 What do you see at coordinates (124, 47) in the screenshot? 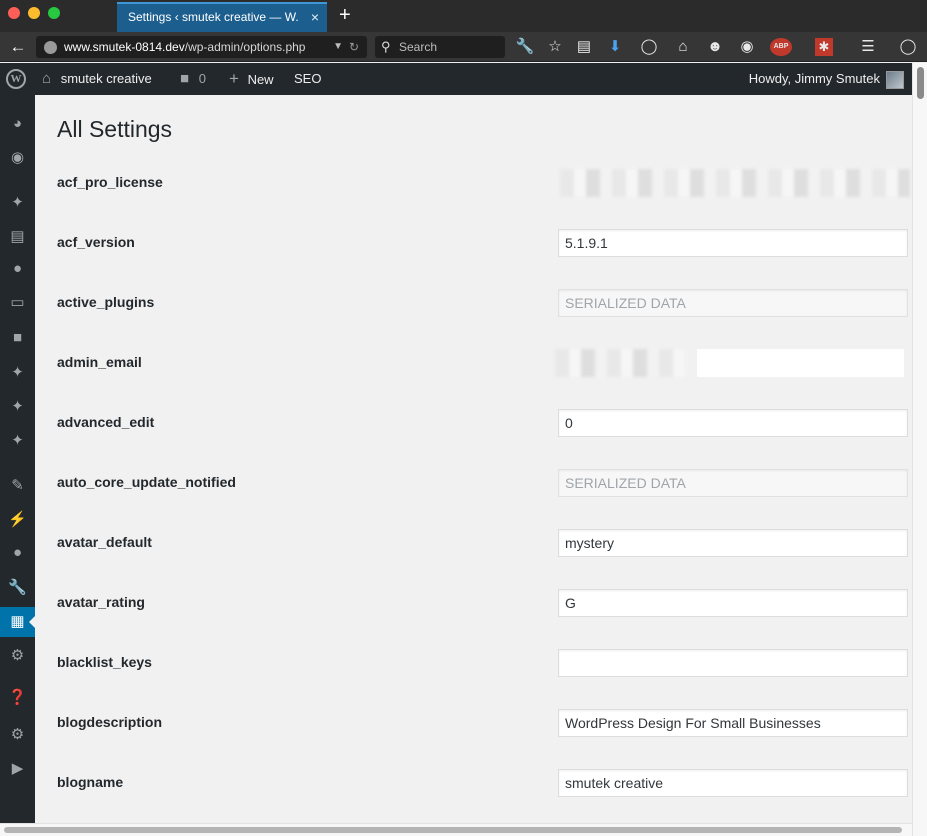
I see `url-host: www.smutek-0814.dev` at bounding box center [124, 47].